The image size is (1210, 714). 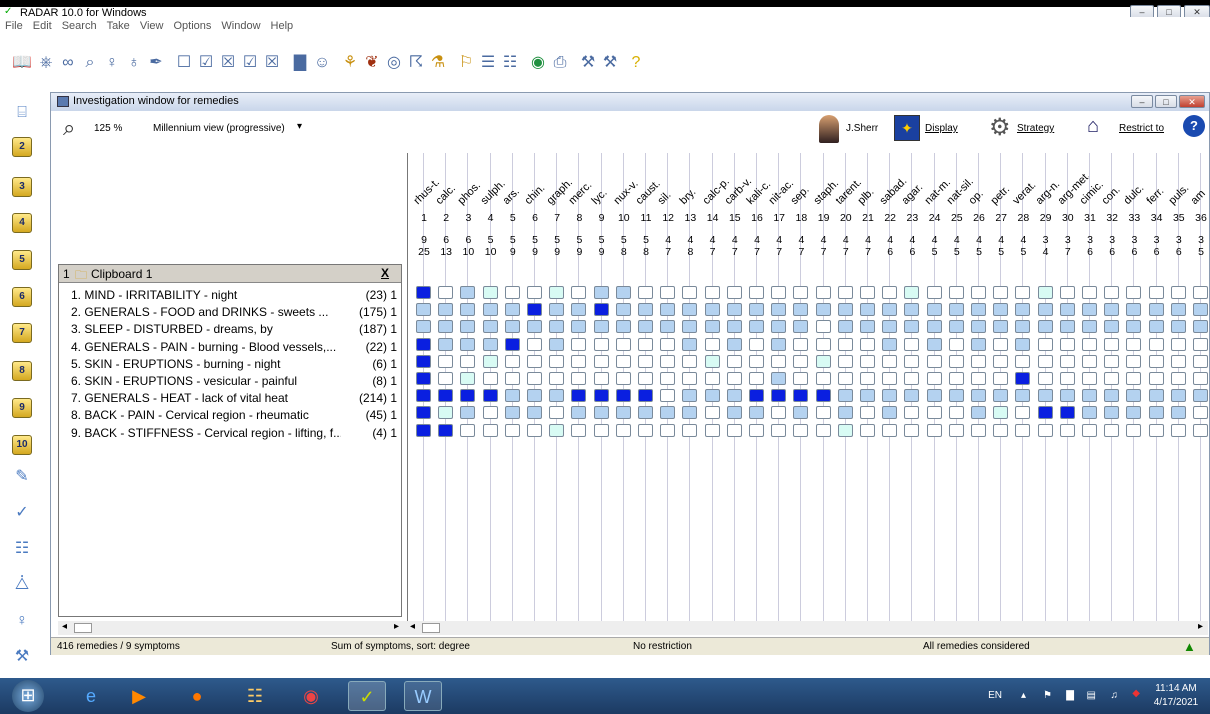 I want to click on bar-chart-icon: ▇, so click(x=300, y=63).